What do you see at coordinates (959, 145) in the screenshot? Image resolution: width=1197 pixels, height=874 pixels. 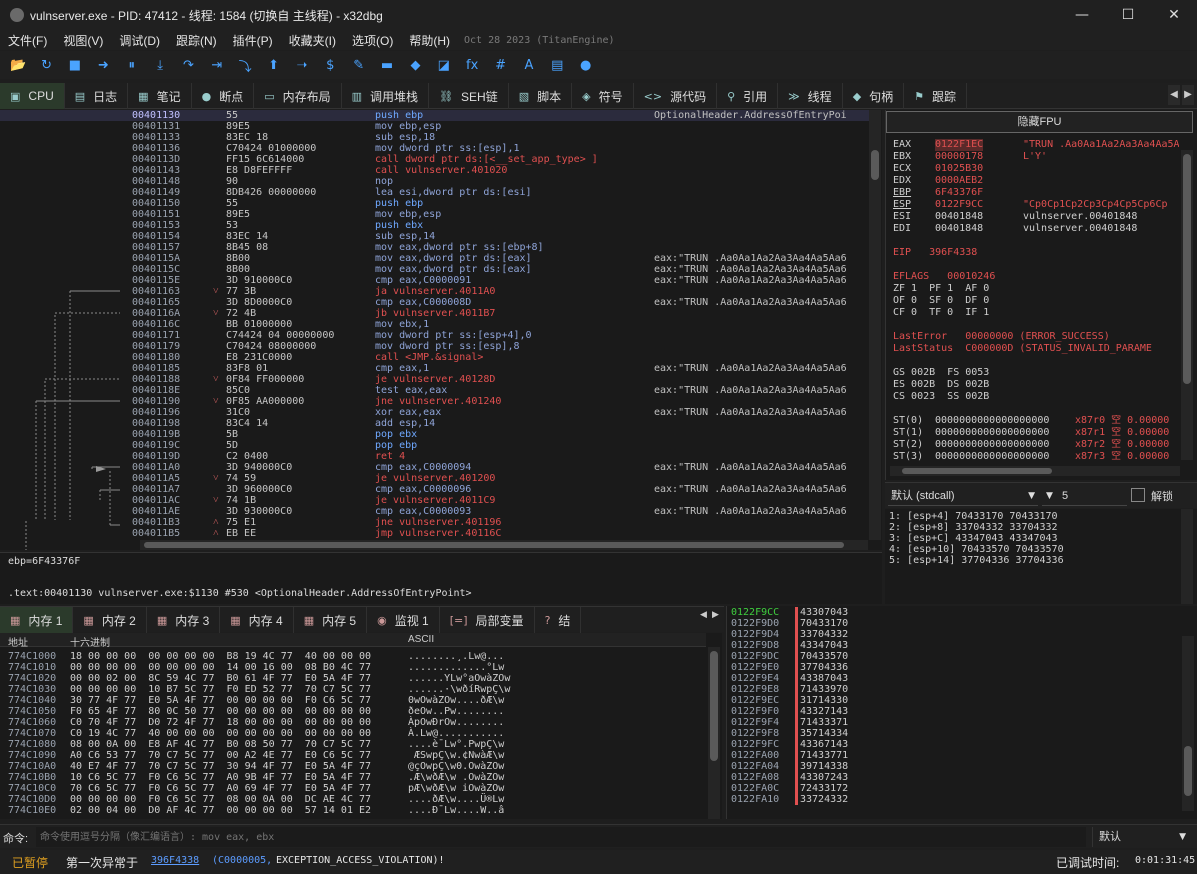 I see `register-value: 0122F1EC` at bounding box center [959, 145].